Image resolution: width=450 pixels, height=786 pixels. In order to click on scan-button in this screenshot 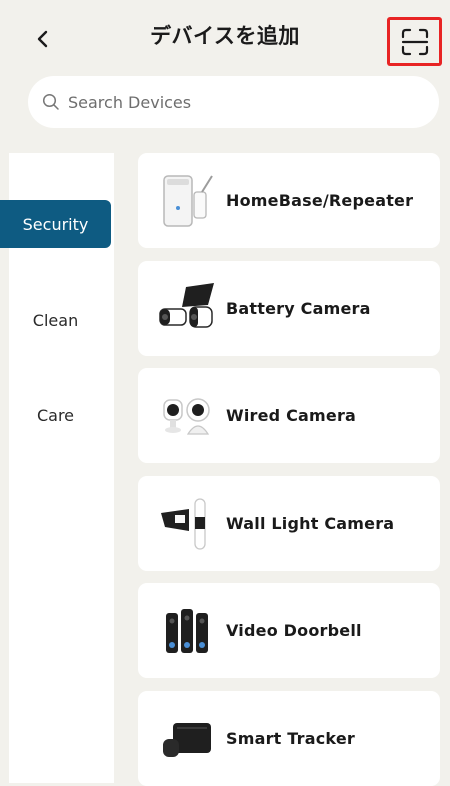, I will do `click(414, 41)`.